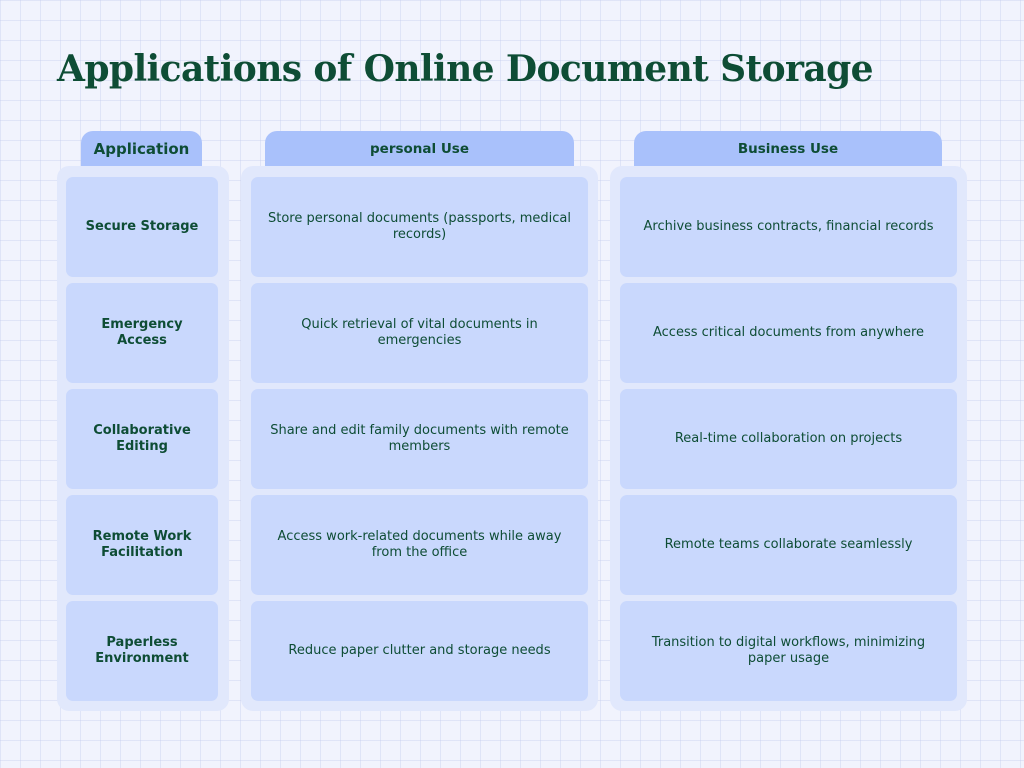 Image resolution: width=1024 pixels, height=768 pixels. What do you see at coordinates (419, 651) in the screenshot?
I see `personal-use-cell: Reduce paper clutter and storage needs` at bounding box center [419, 651].